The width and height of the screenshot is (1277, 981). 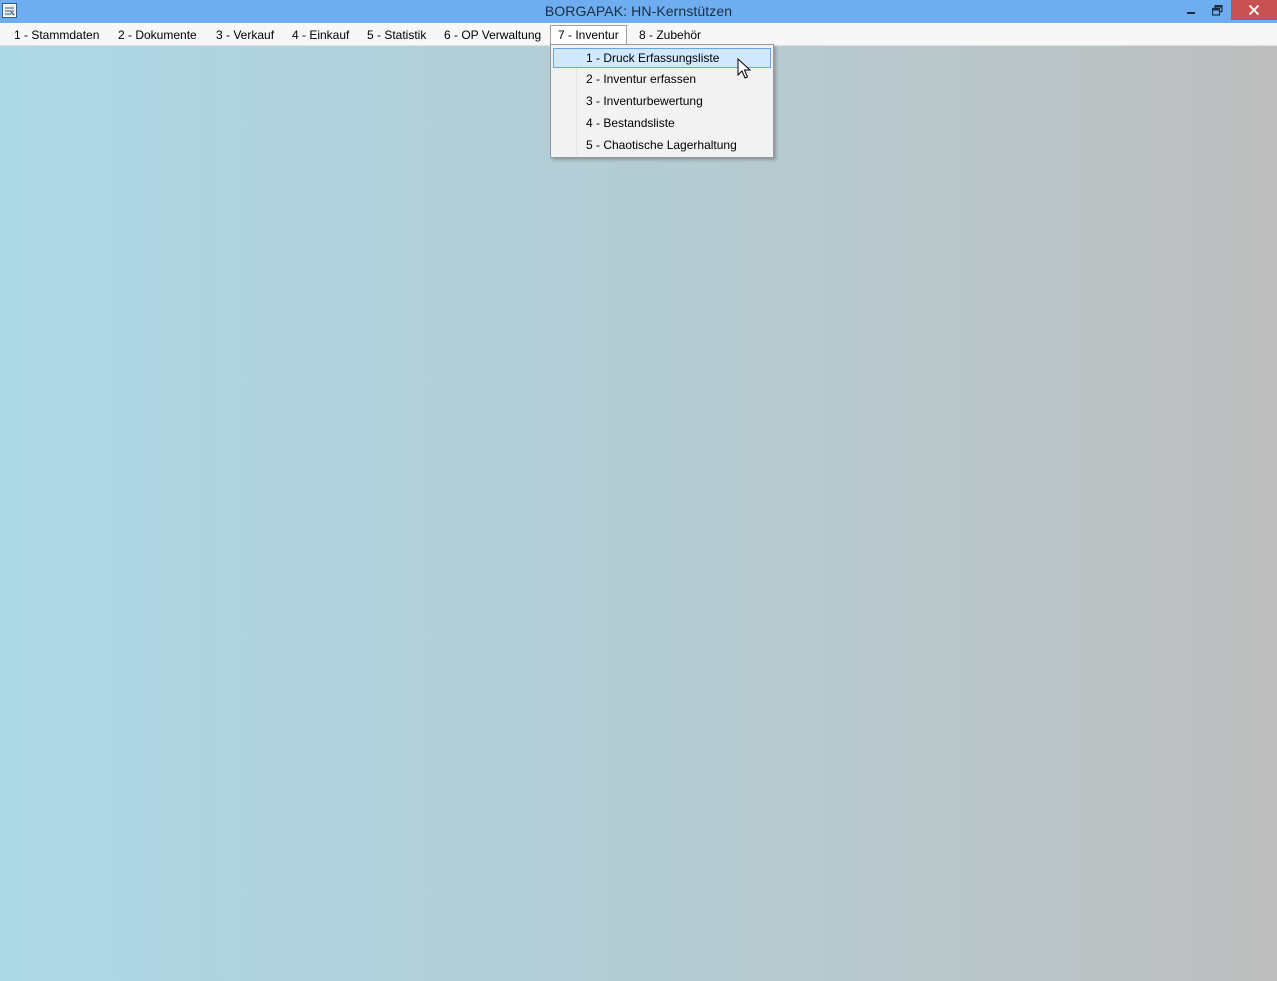 What do you see at coordinates (245, 35) in the screenshot?
I see `menu-verkauf: 3 - Verkauf` at bounding box center [245, 35].